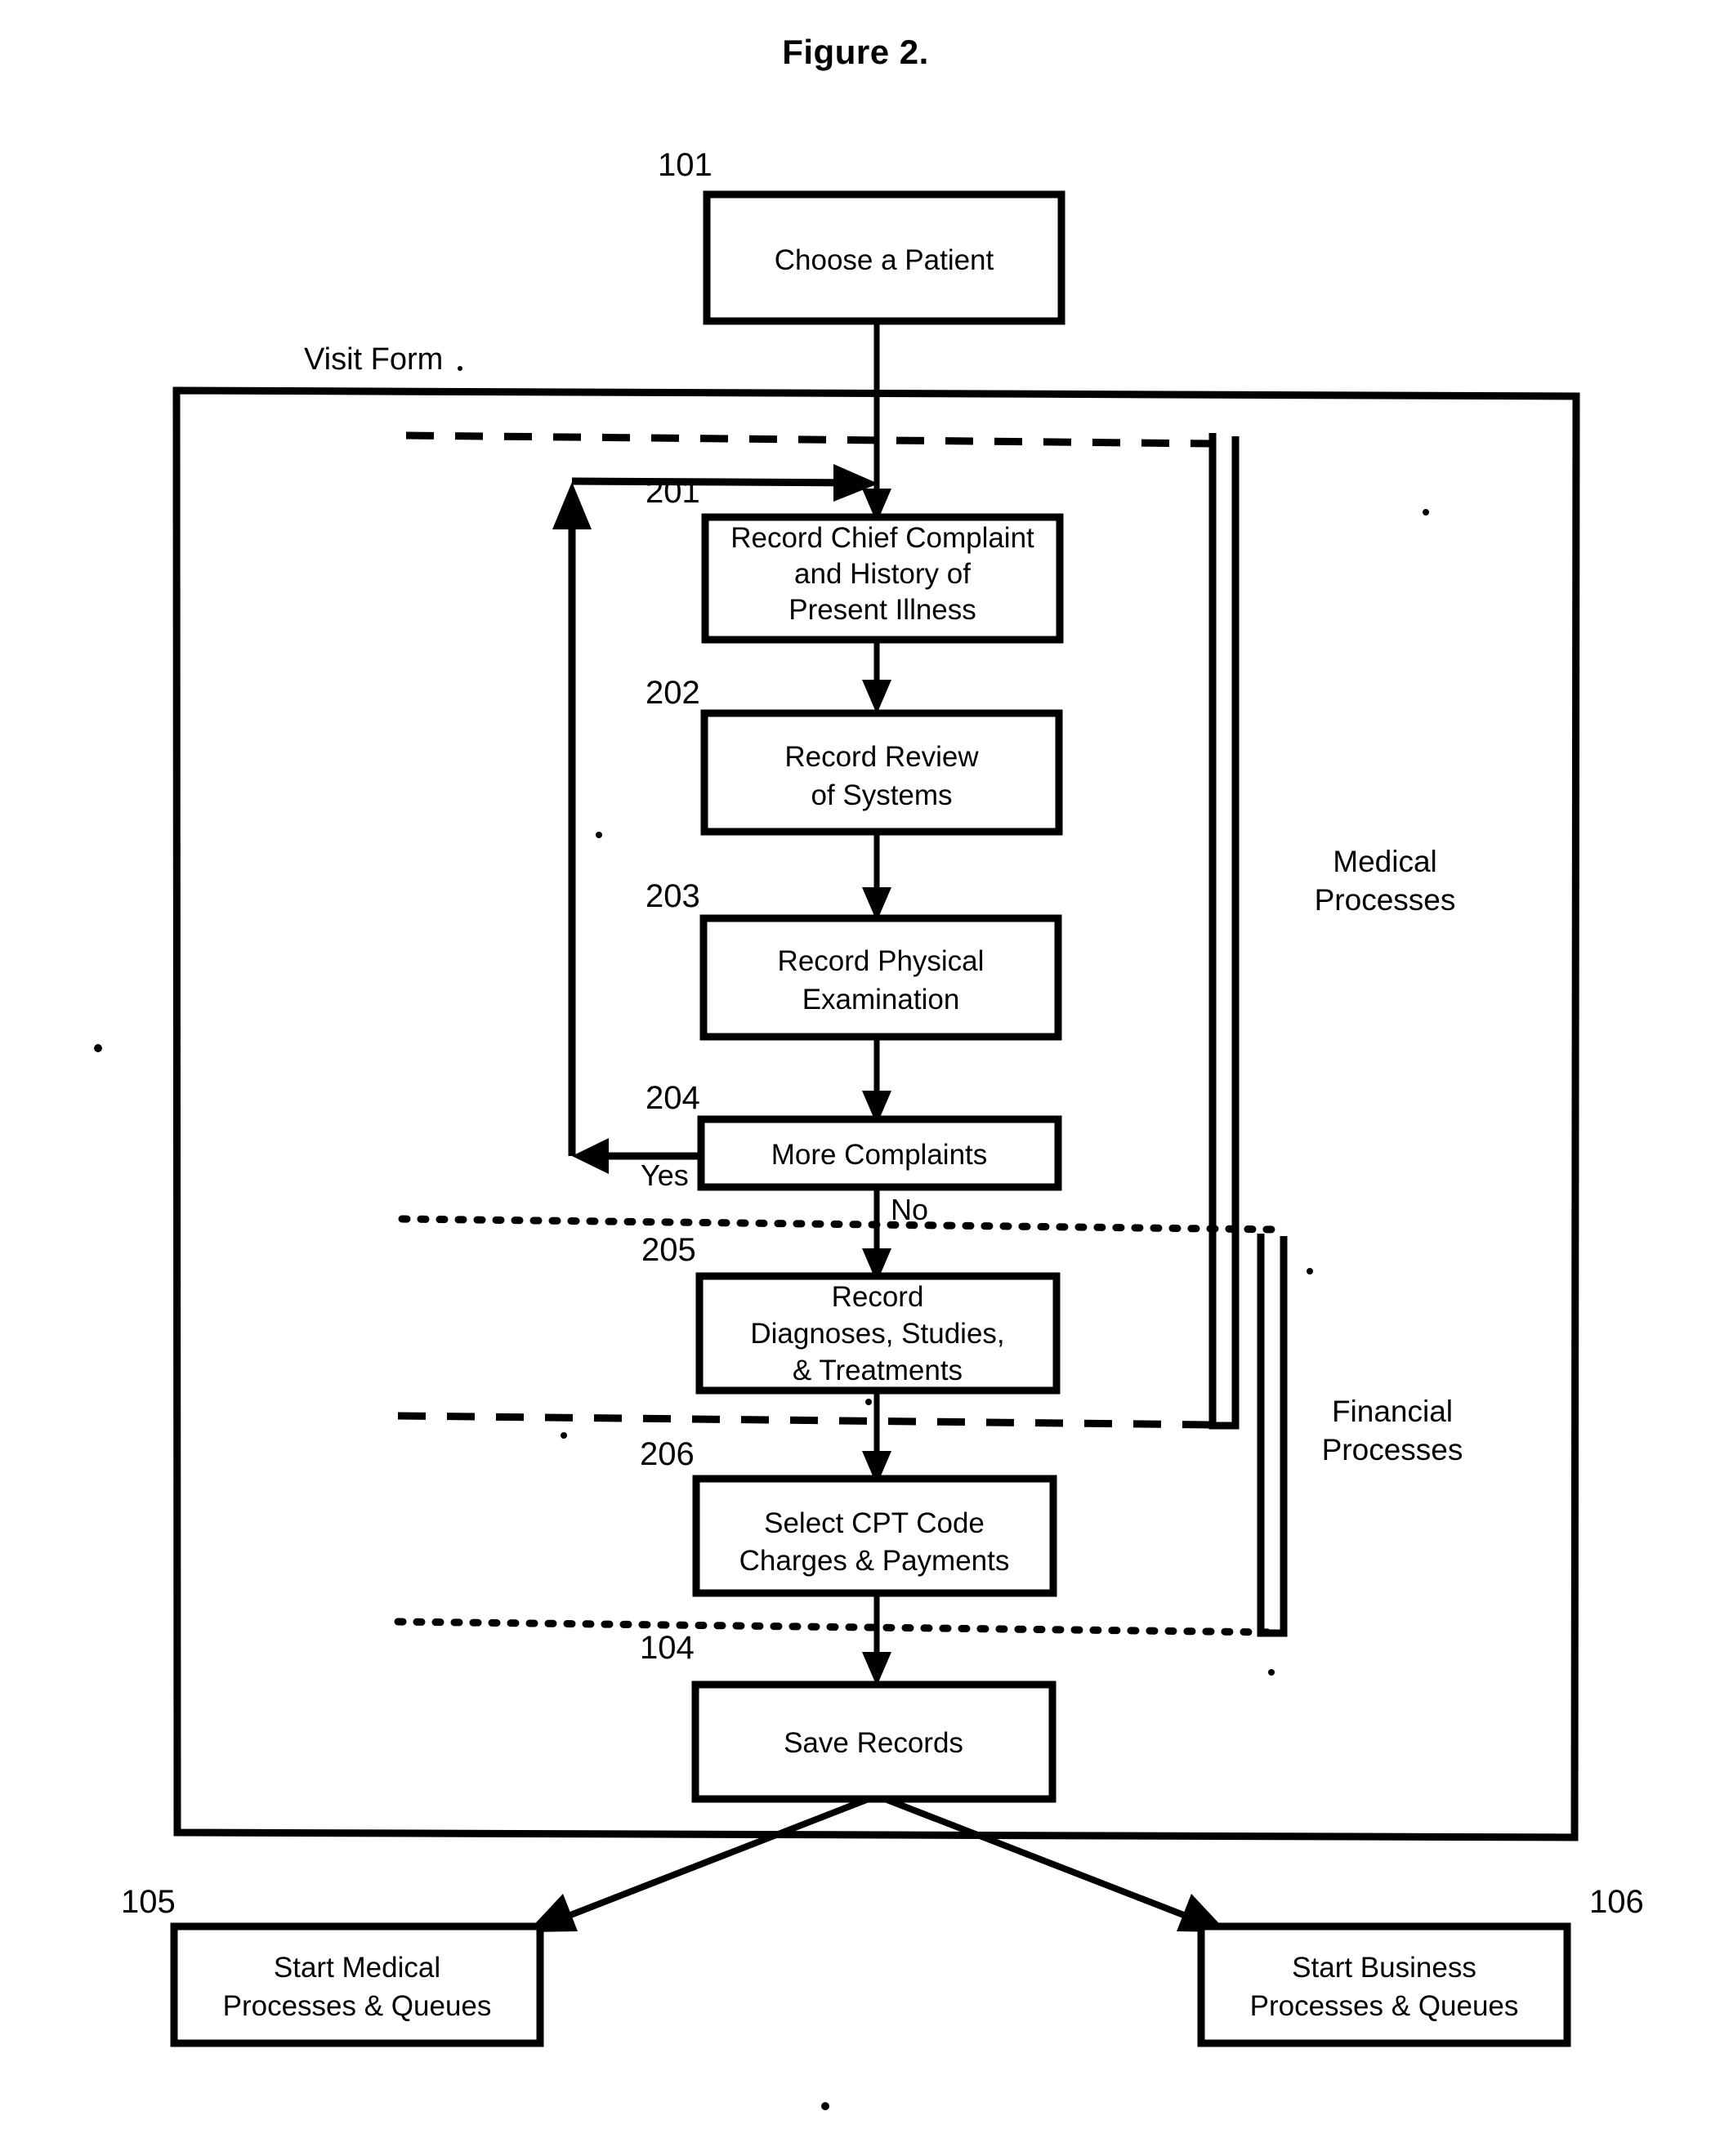  What do you see at coordinates (880, 977) in the screenshot?
I see `node-record-physical-examination: Record Physical Examination` at bounding box center [880, 977].